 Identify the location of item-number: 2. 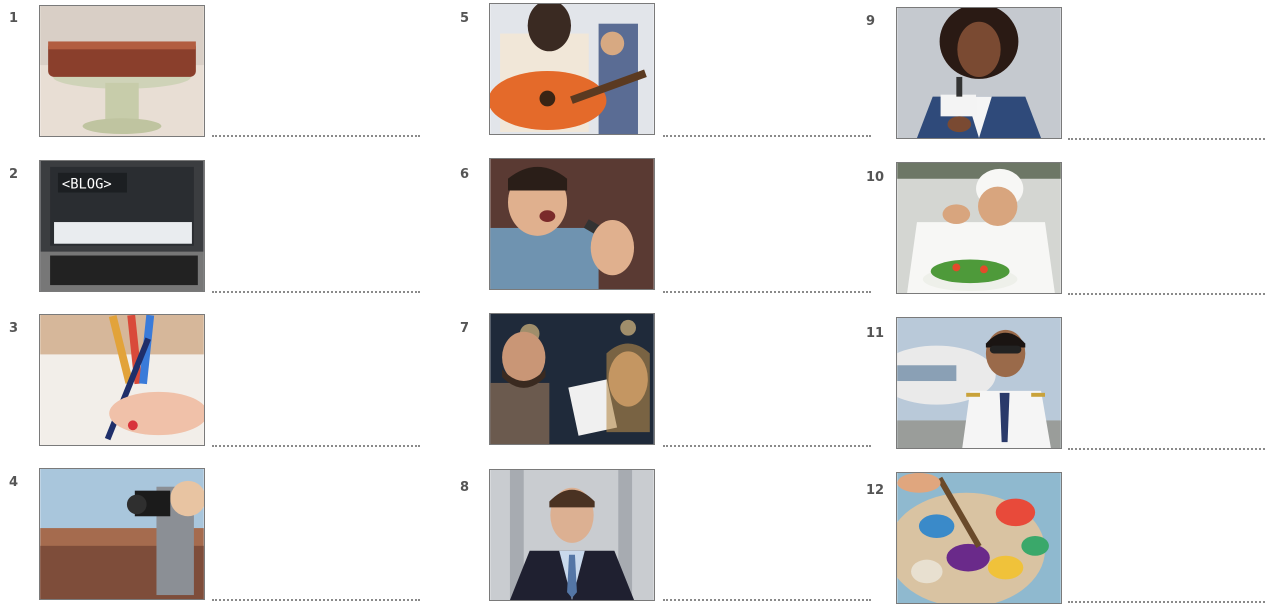
(14, 174).